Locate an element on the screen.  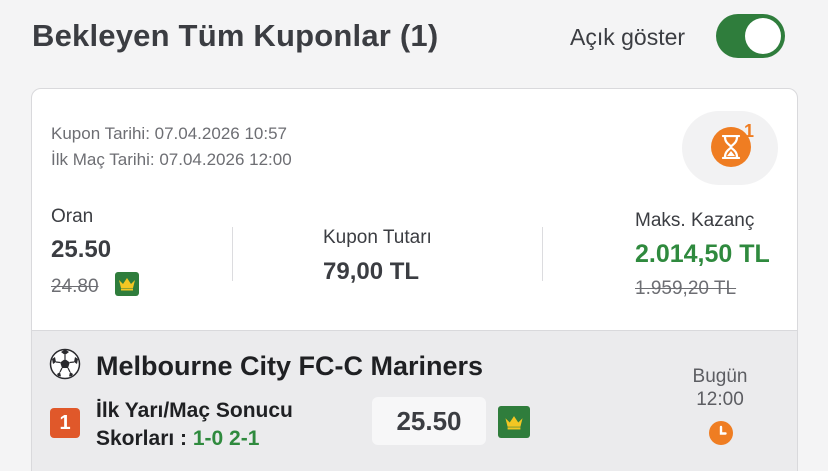
match-time: Bugün 12:00 is located at coordinates (720, 388).